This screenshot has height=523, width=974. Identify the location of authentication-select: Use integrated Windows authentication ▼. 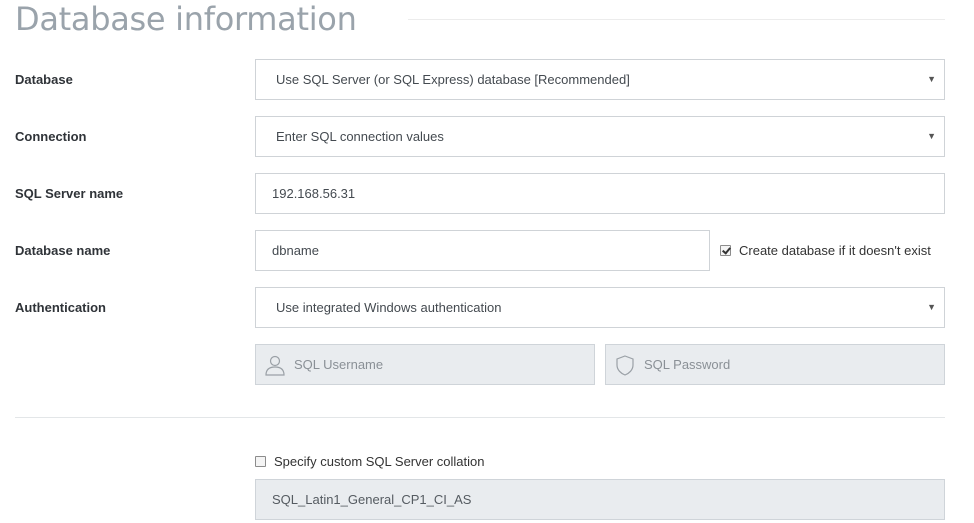
(600, 307).